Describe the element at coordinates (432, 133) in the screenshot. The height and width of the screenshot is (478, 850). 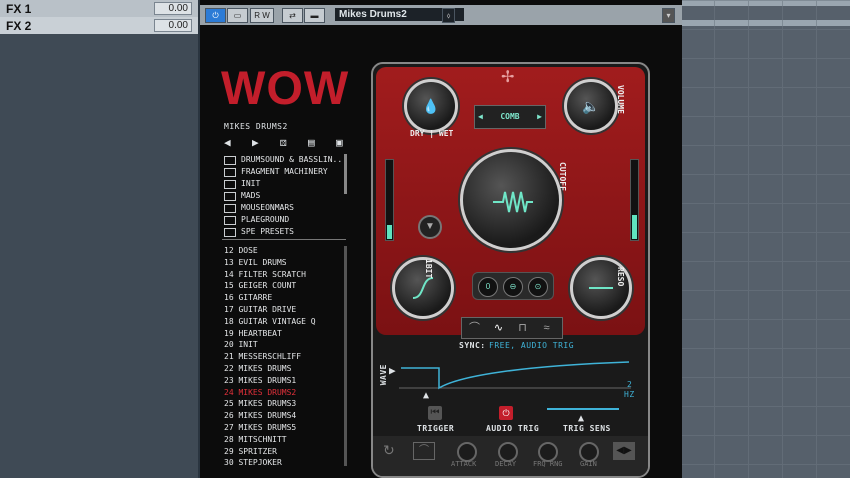
I see `dry-wet-label: DRY | WET` at that location.